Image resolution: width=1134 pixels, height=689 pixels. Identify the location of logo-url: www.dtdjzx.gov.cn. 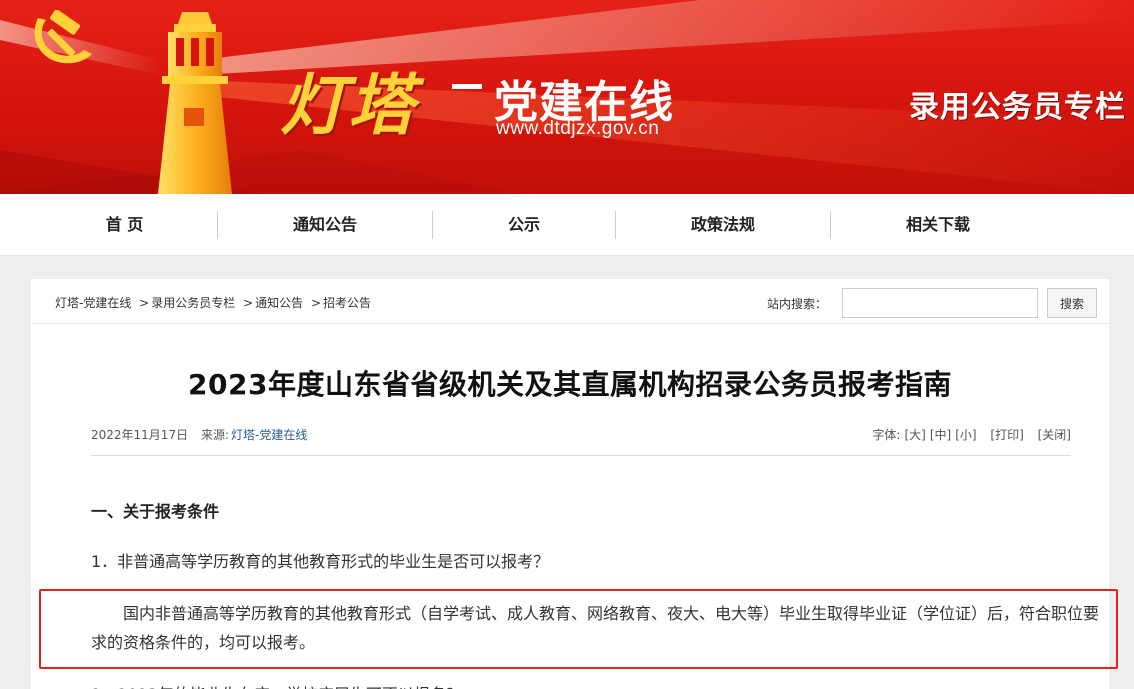
(578, 128).